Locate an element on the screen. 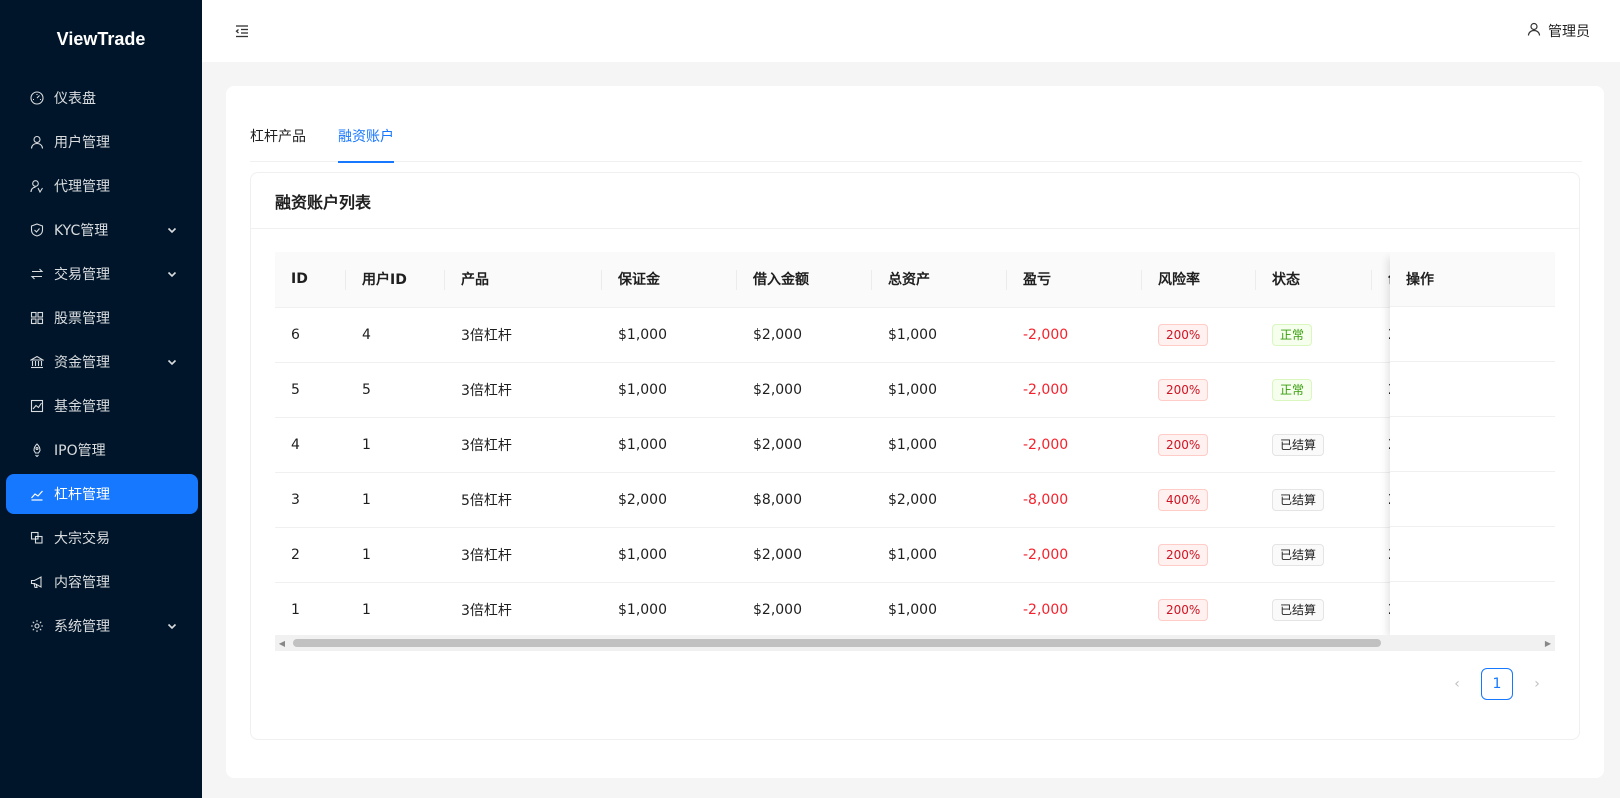 This screenshot has width=1620, height=798. user-menu: 管理员 is located at coordinates (1558, 31).